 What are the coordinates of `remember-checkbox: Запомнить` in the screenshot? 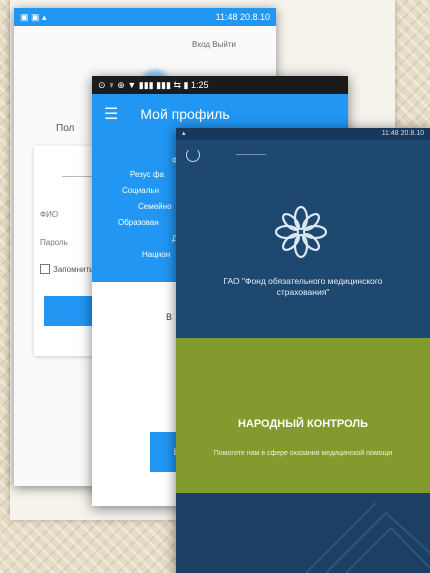 It's located at (66, 269).